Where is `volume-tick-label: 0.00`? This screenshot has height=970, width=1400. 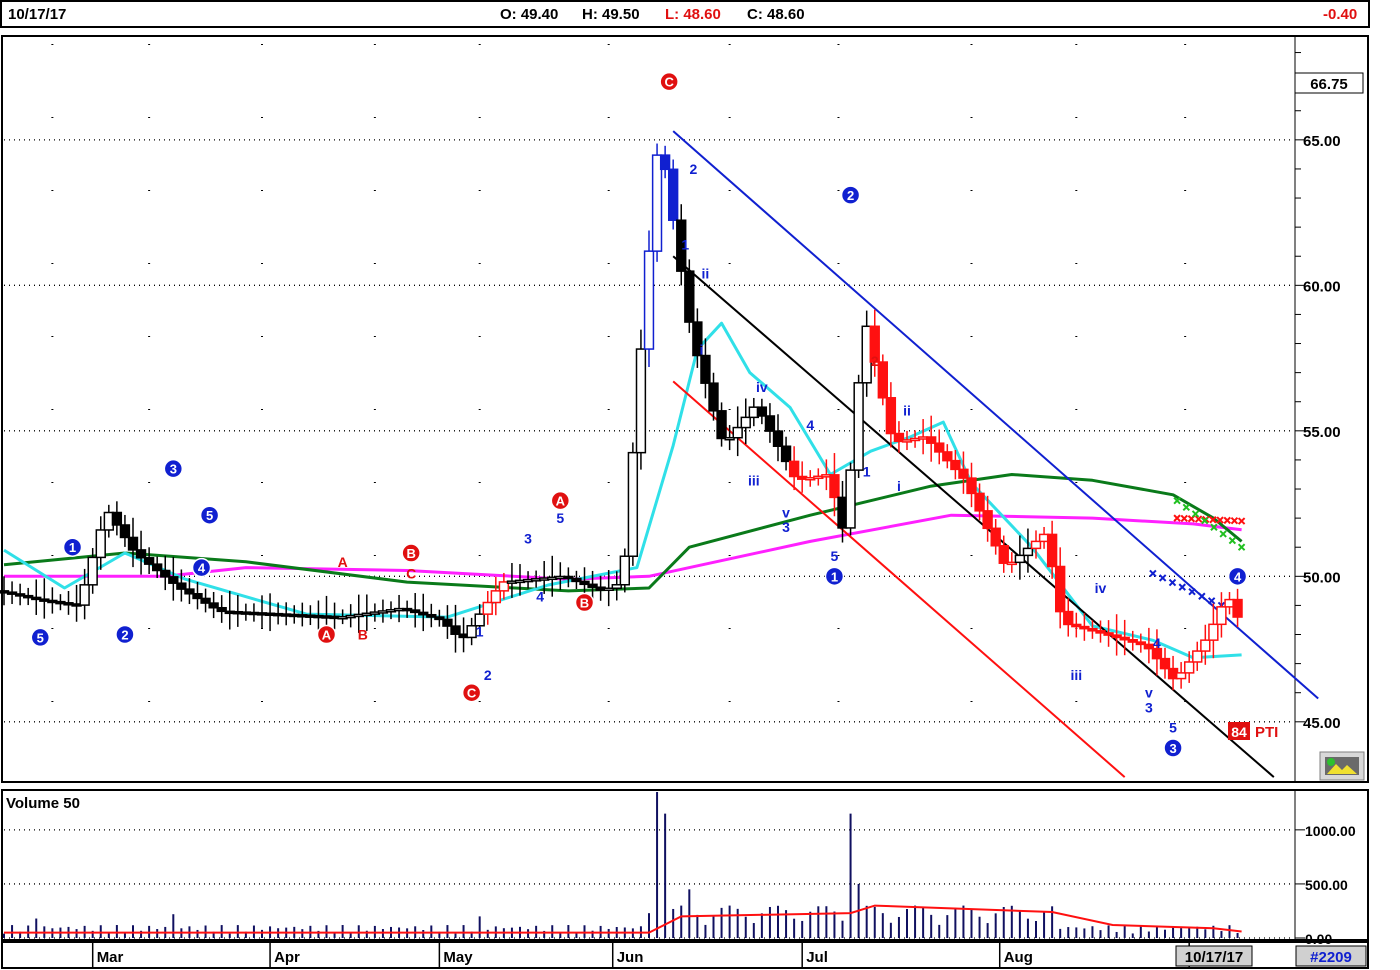 volume-tick-label: 0.00 is located at coordinates (1318, 939).